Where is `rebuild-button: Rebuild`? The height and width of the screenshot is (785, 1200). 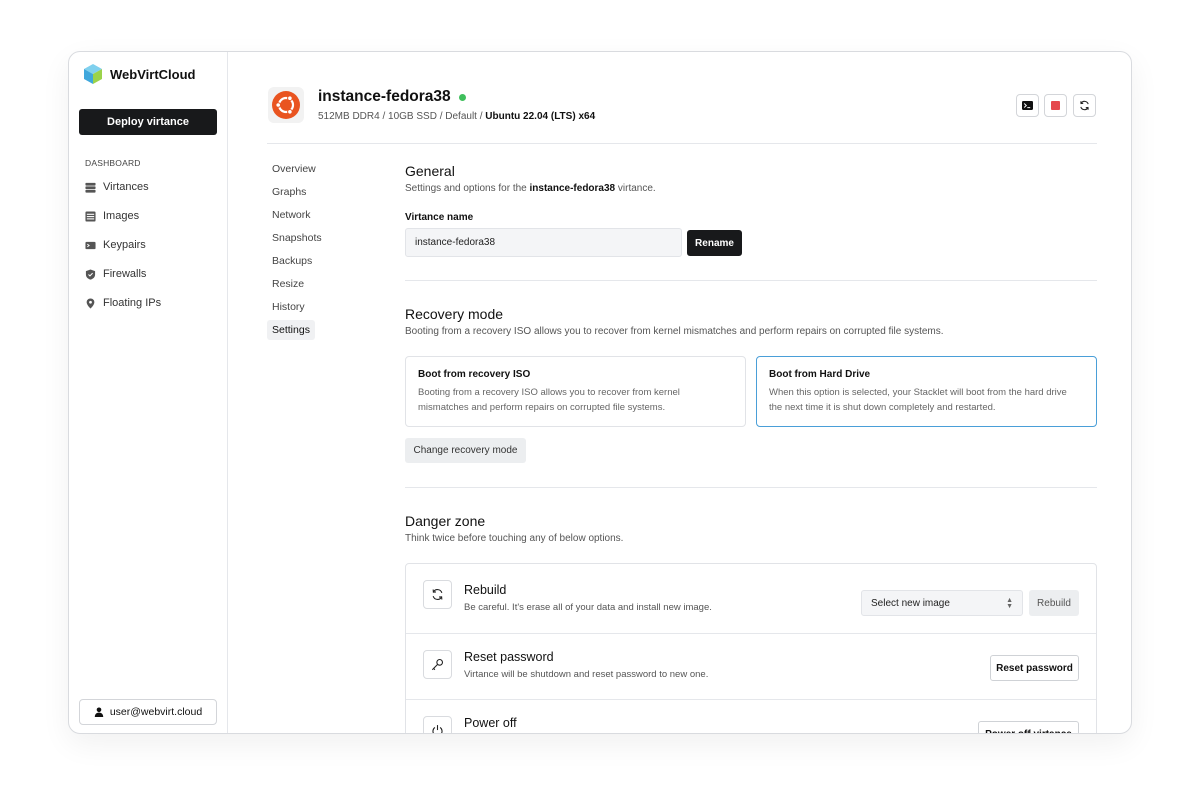 rebuild-button: Rebuild is located at coordinates (1054, 603).